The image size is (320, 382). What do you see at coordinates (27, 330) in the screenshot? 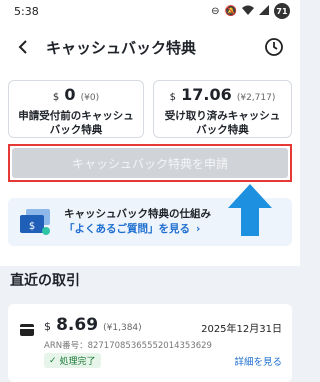
I see `credit-card-icon` at bounding box center [27, 330].